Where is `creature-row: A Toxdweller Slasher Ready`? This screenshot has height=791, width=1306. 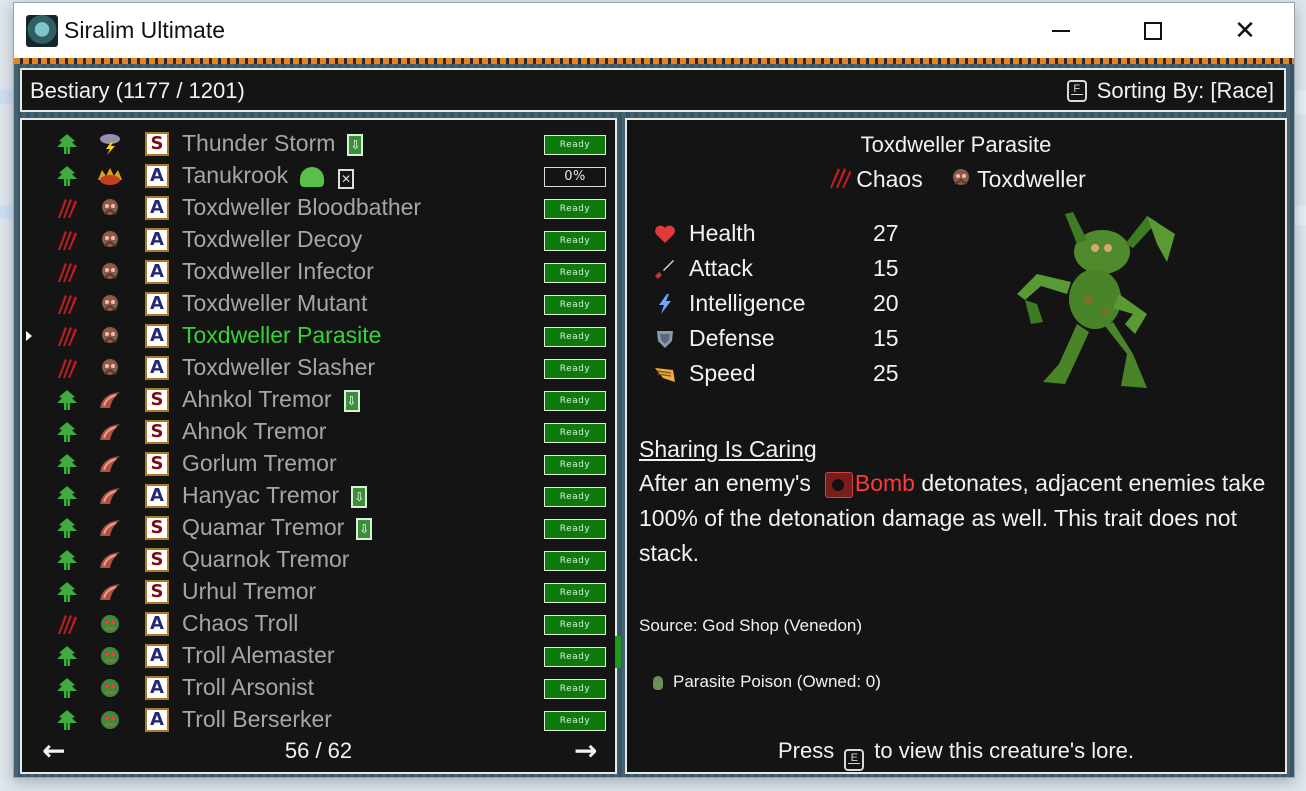 creature-row: A Toxdweller Slasher Ready is located at coordinates (318, 368).